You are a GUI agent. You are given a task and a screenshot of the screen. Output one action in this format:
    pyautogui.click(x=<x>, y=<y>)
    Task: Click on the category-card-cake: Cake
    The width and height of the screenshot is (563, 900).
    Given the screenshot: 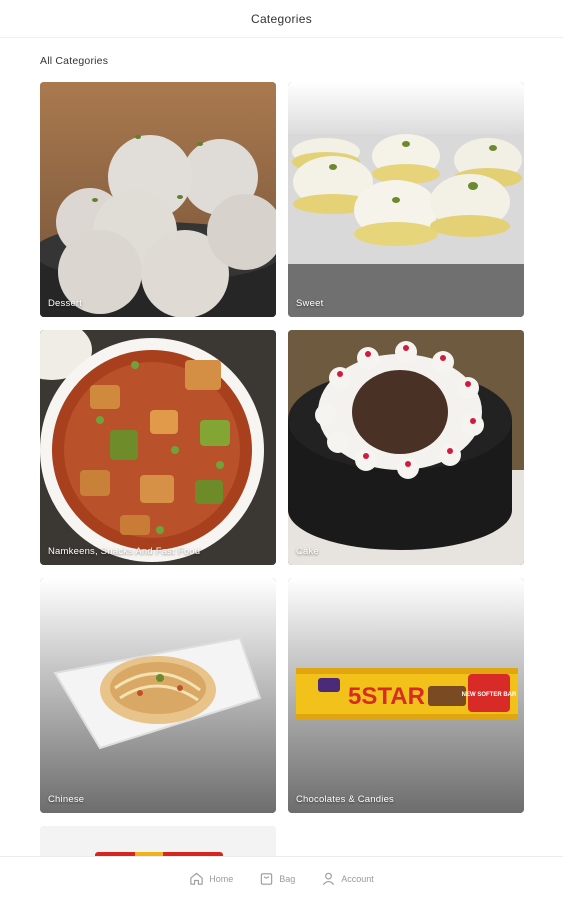 What is the action you would take?
    pyautogui.click(x=406, y=447)
    